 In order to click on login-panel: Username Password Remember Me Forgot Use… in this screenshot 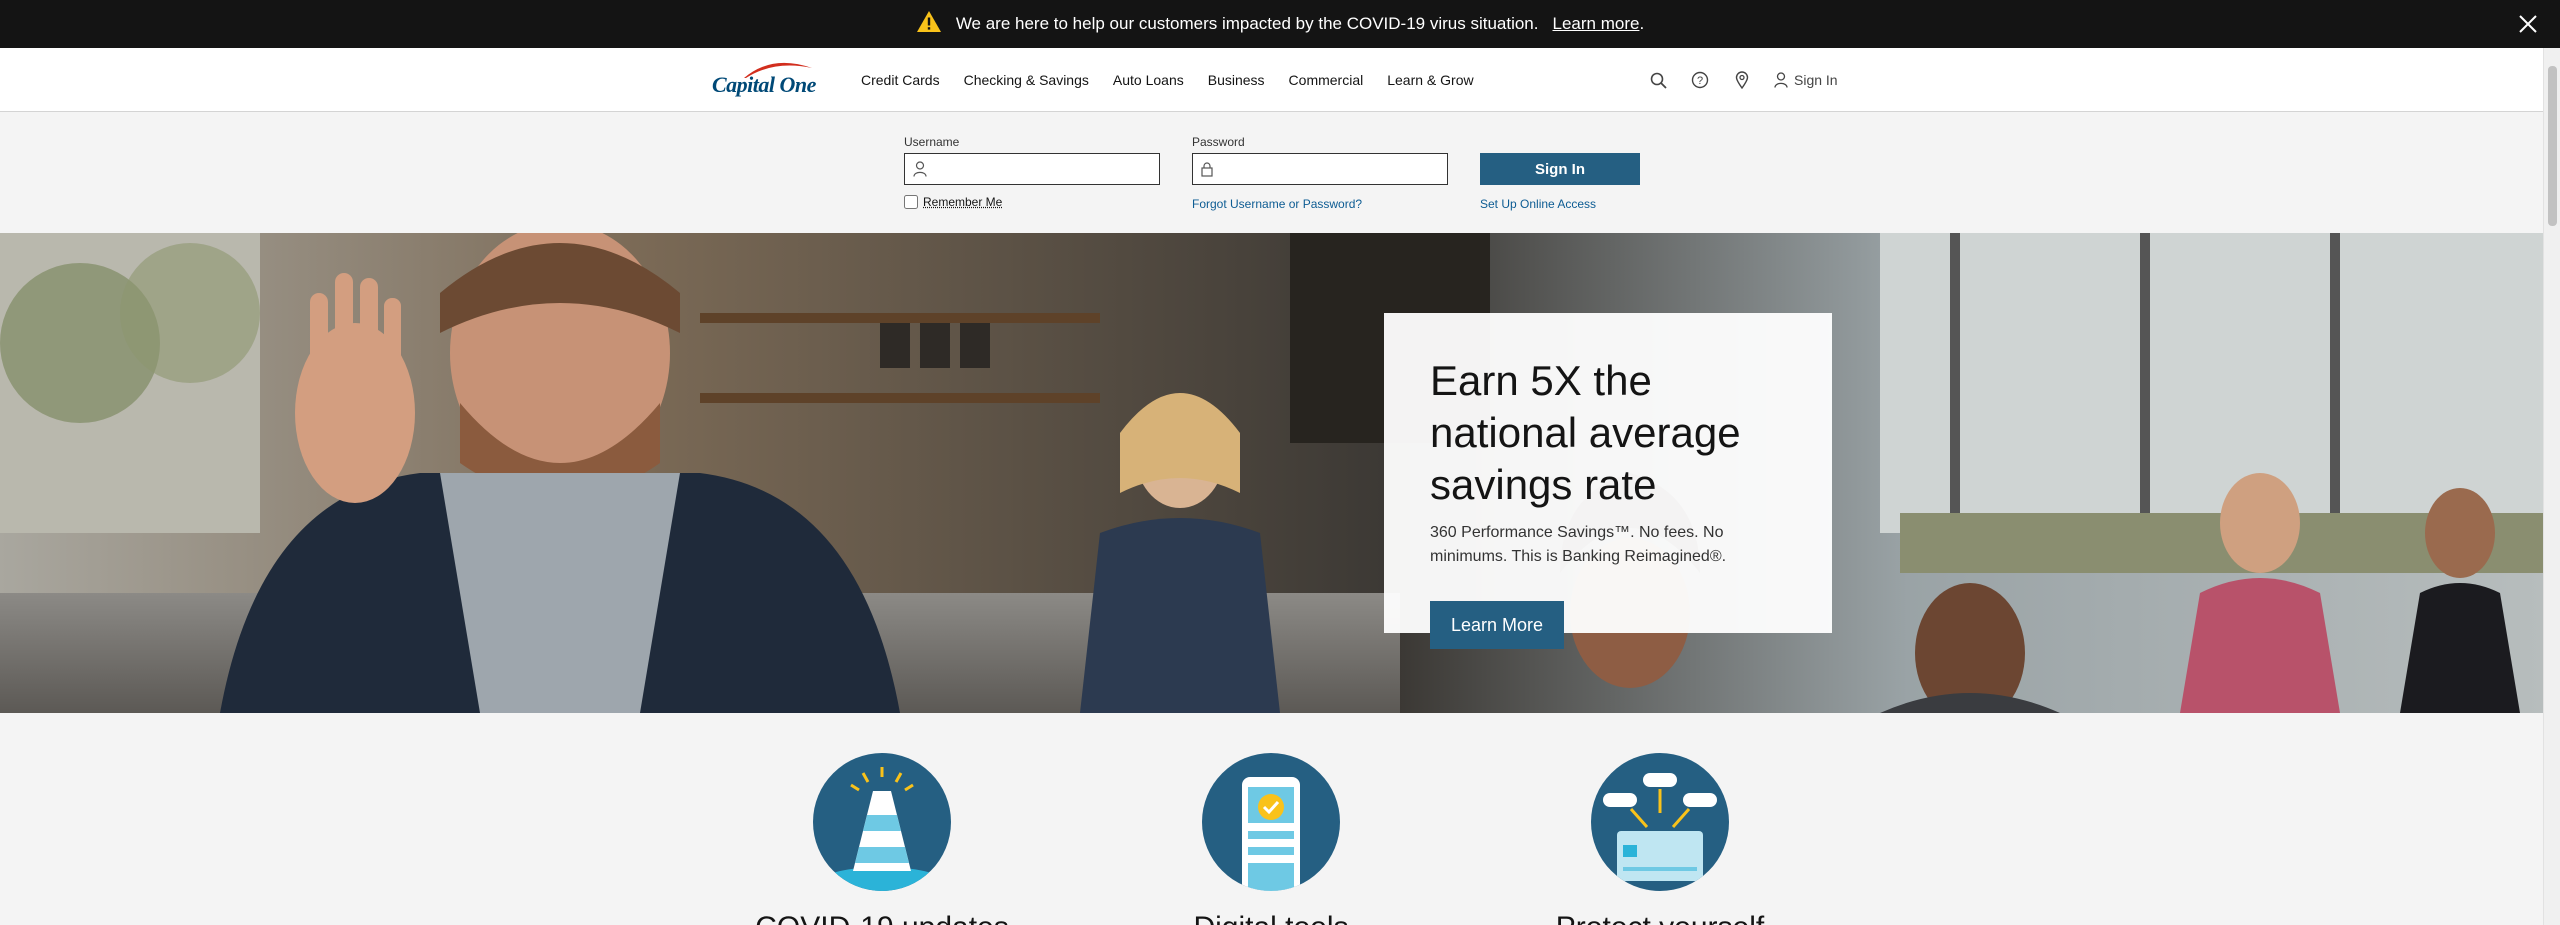, I will do `click(1271, 173)`.